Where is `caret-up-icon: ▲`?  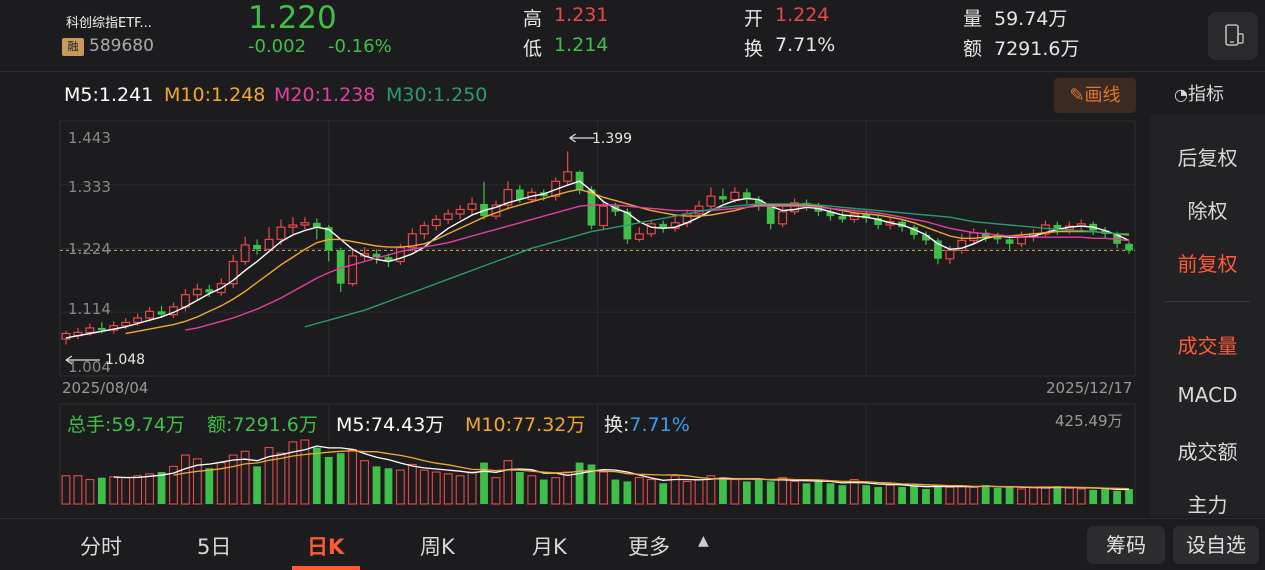
caret-up-icon: ▲ is located at coordinates (703, 541).